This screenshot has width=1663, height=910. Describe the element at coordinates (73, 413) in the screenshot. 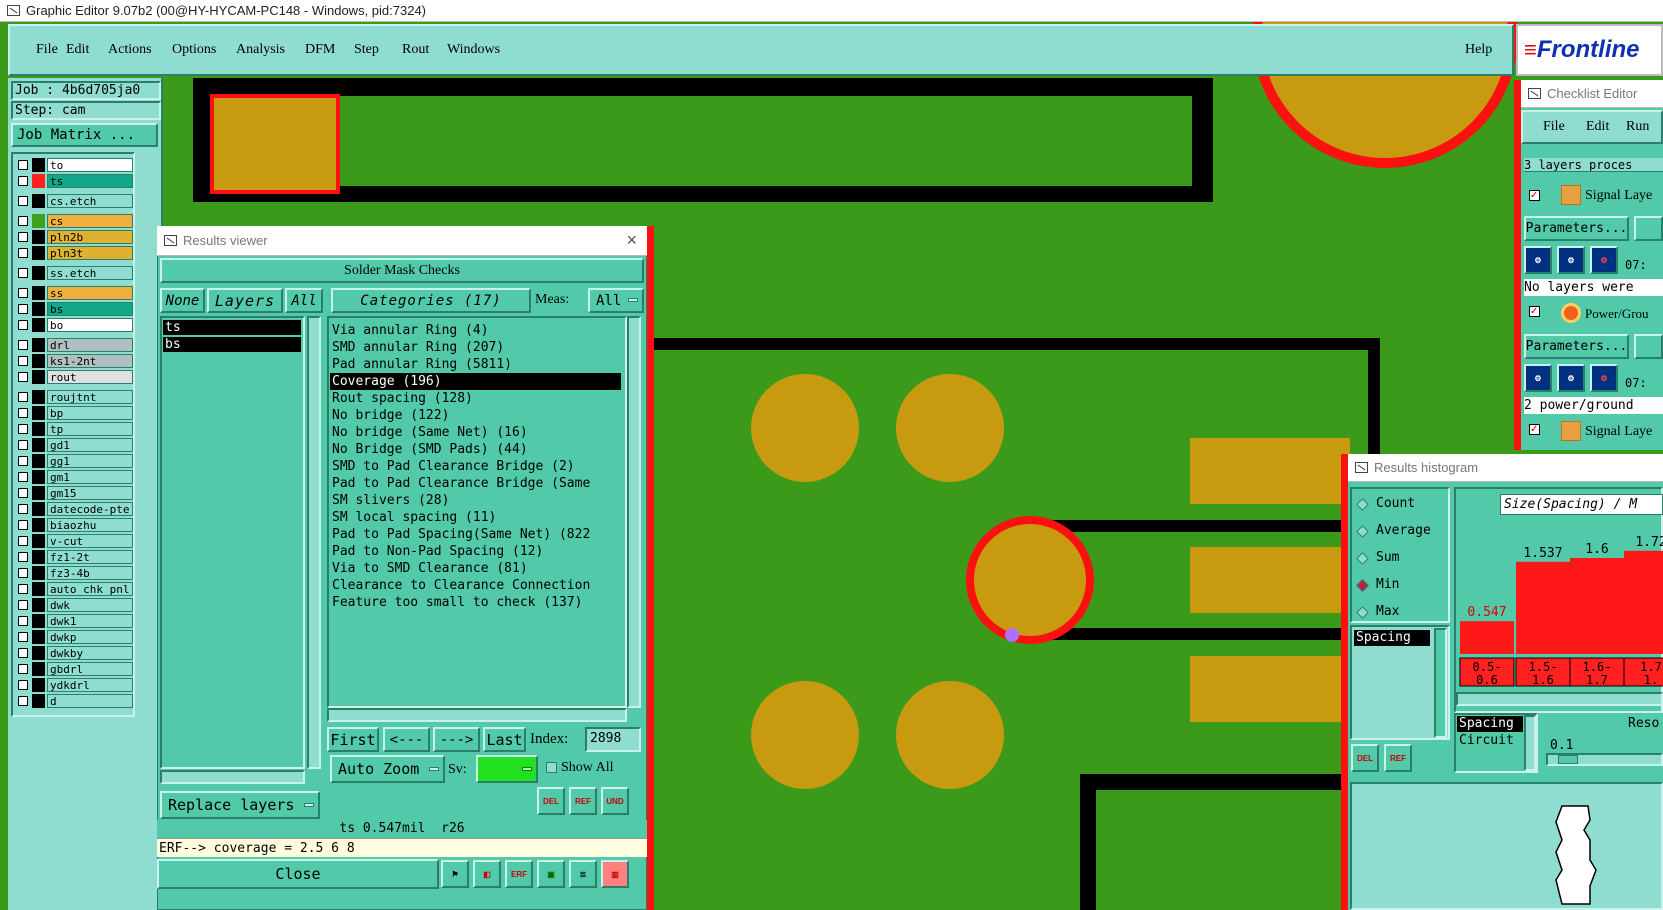

I see `layer-row: bp` at that location.